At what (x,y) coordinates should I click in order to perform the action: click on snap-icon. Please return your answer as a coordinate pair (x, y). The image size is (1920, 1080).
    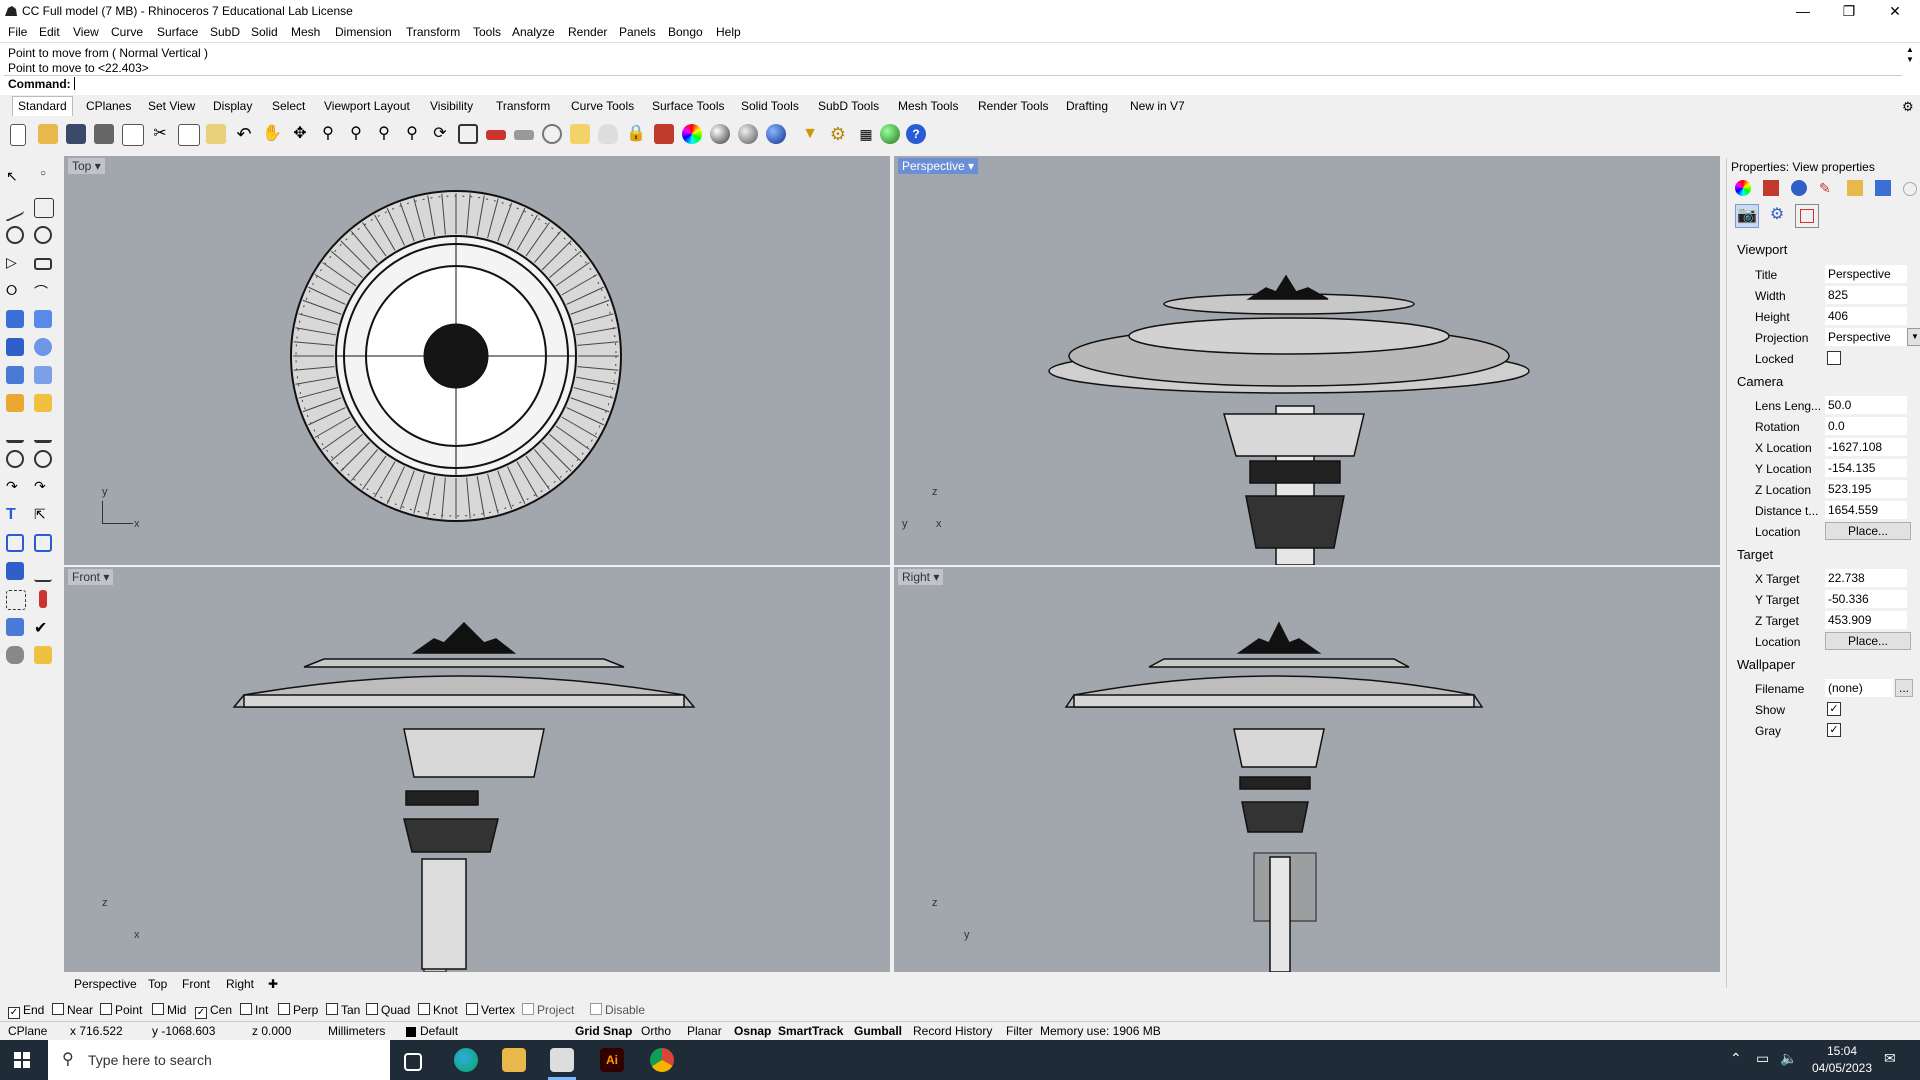
    Looking at the image, I should click on (580, 134).